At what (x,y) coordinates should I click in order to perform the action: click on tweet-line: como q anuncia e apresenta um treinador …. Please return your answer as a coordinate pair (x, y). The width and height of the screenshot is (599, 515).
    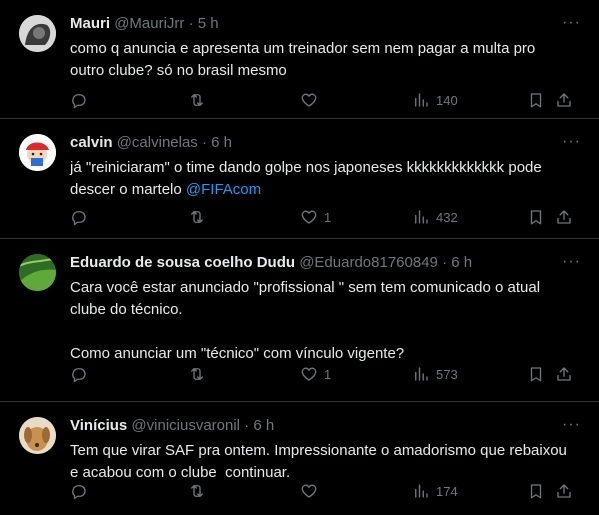
    Looking at the image, I should click on (303, 48).